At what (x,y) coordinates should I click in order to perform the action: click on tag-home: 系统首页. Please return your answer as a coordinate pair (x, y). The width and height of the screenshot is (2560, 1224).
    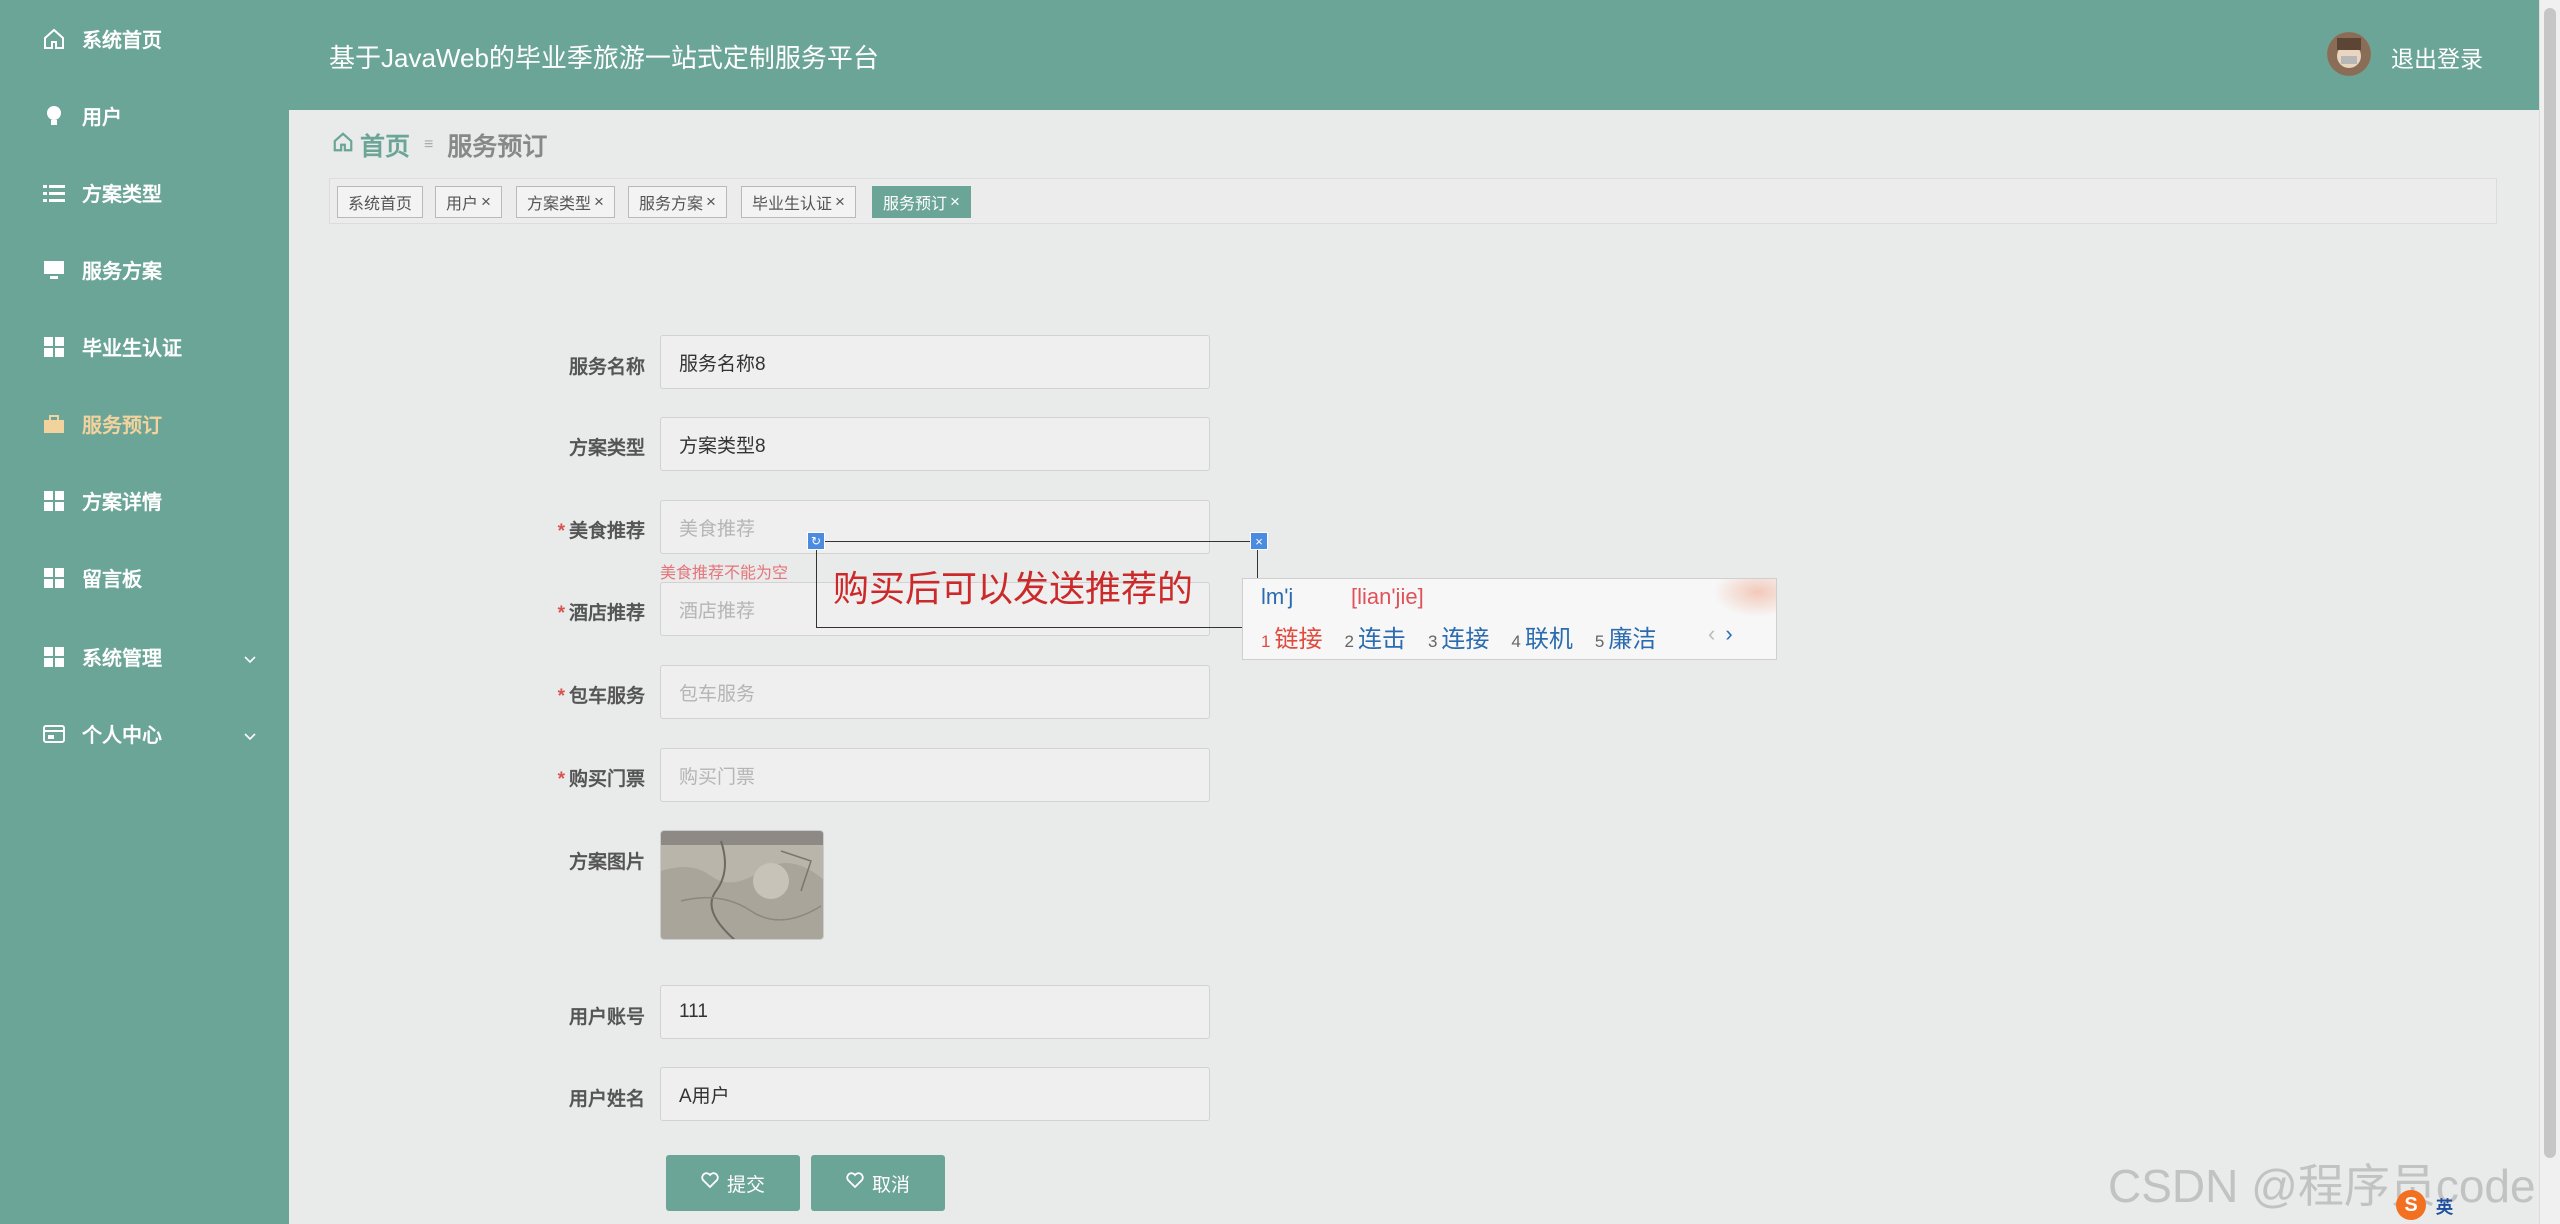
    Looking at the image, I should click on (380, 202).